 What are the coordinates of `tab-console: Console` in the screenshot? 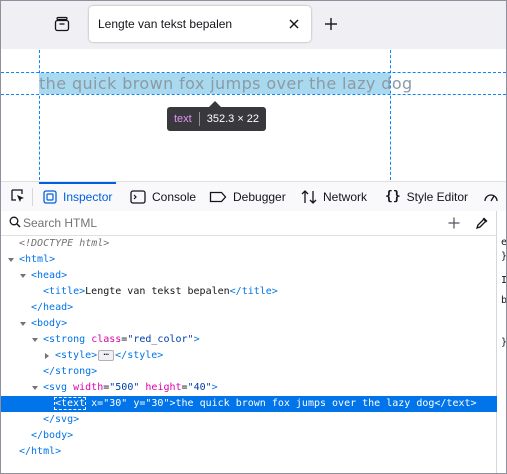 It's located at (163, 196).